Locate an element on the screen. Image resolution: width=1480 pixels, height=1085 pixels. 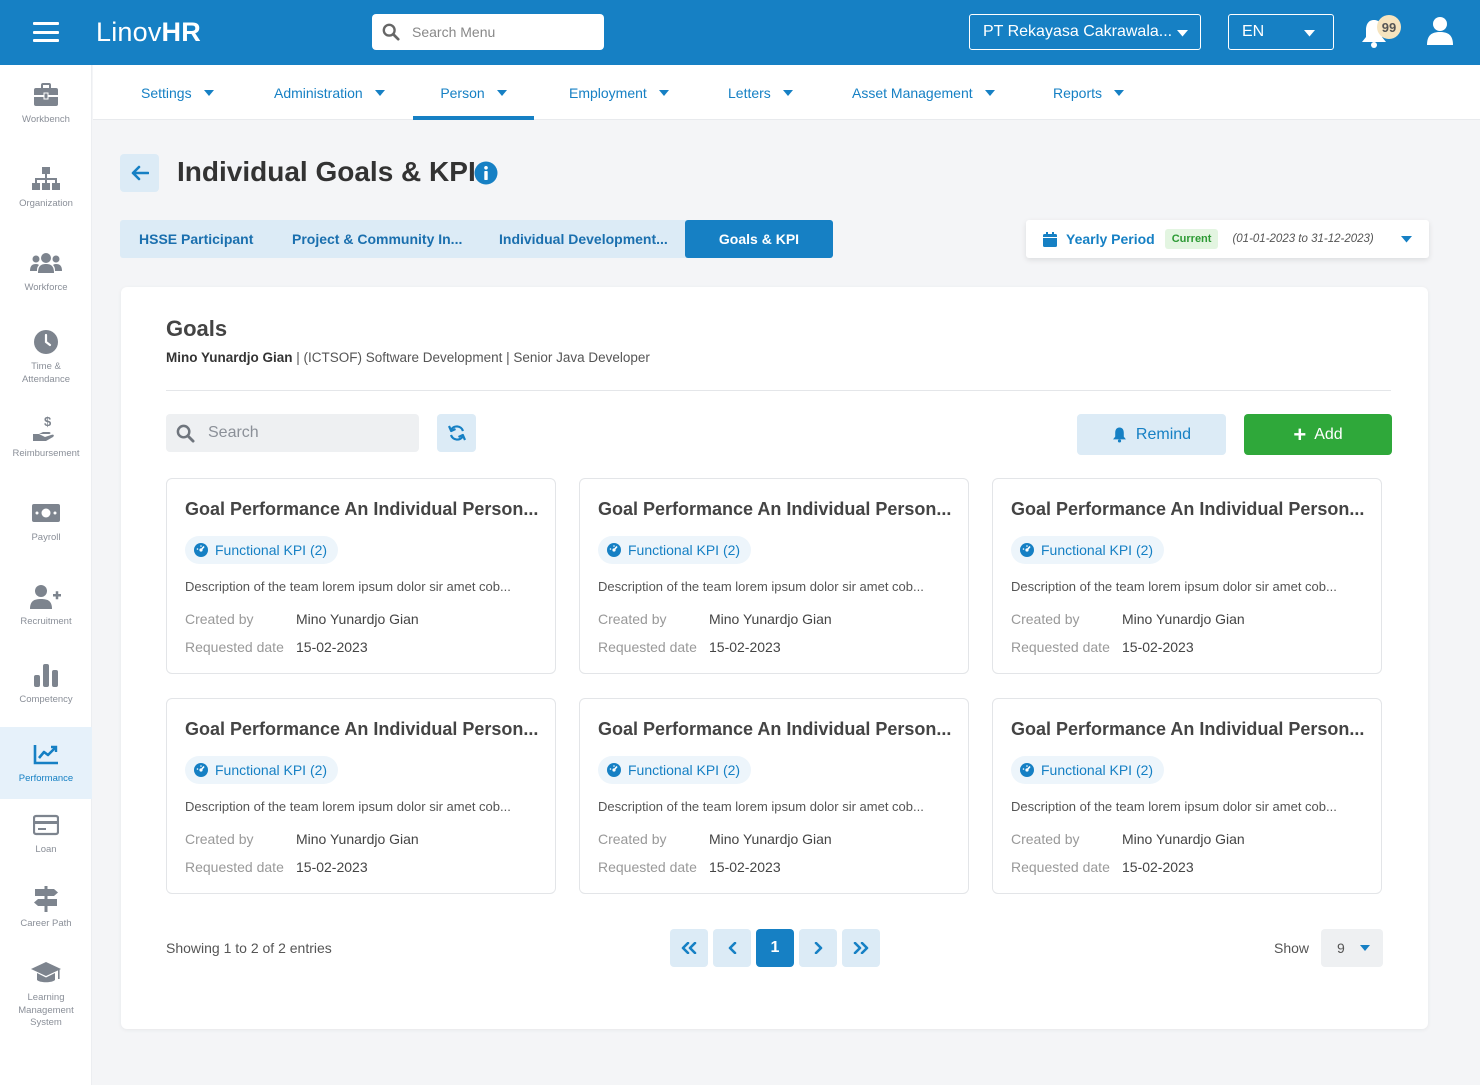
menu-label: Settings is located at coordinates (166, 92).